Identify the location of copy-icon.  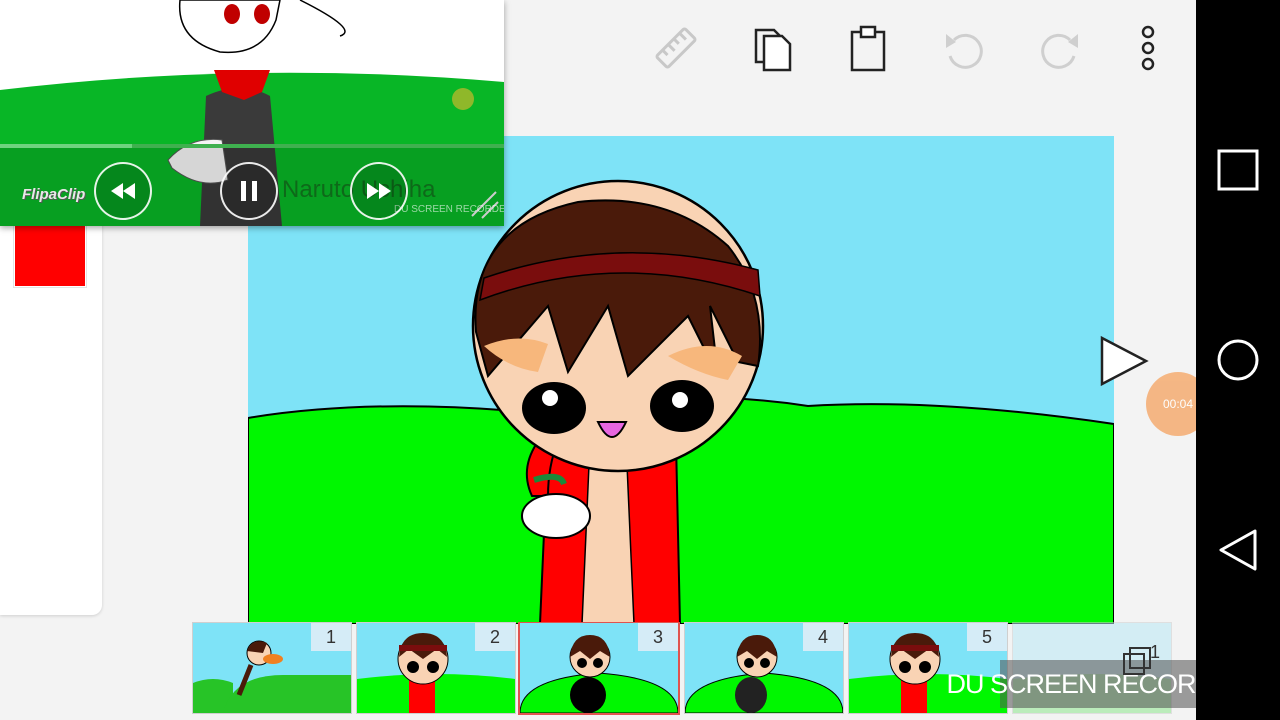
(773, 50).